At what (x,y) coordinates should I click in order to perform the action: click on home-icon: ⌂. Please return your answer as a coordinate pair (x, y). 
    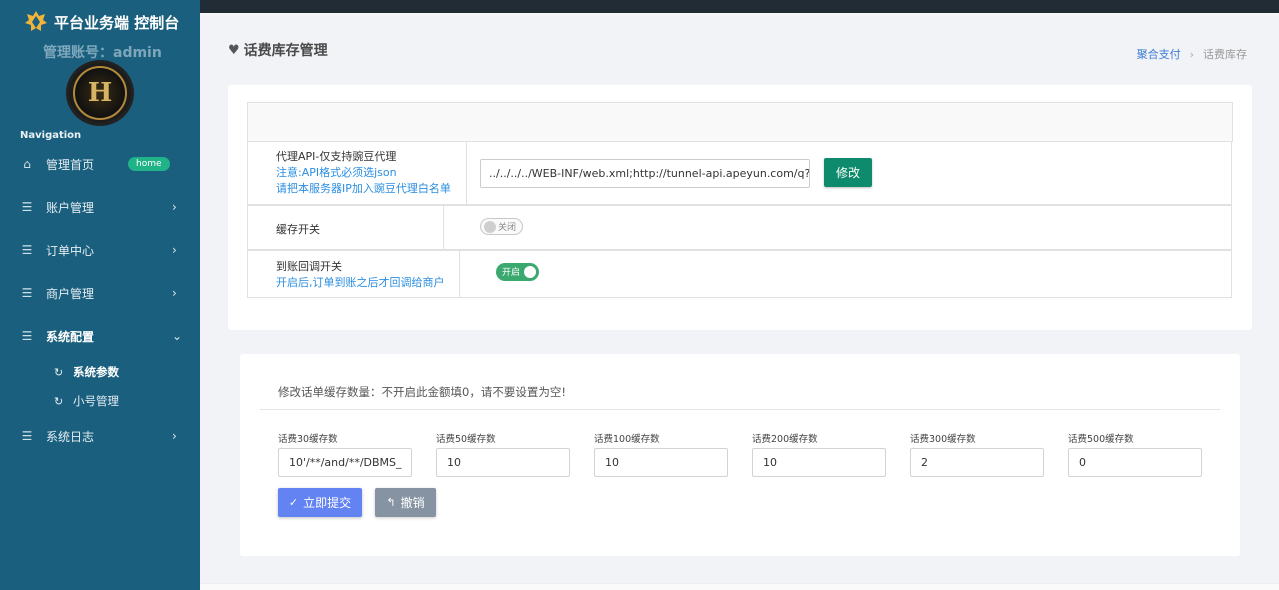
    Looking at the image, I should click on (27, 164).